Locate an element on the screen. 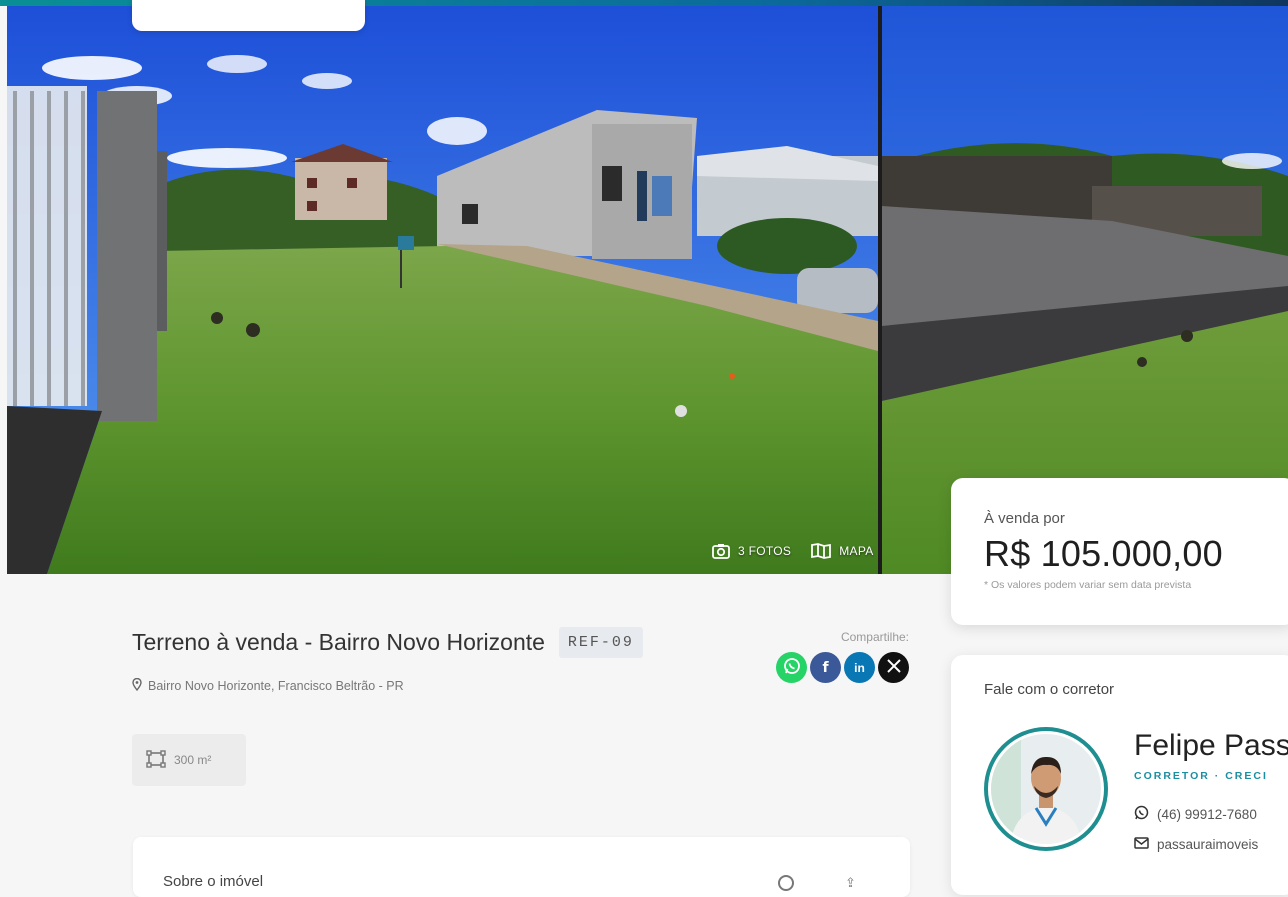 The height and width of the screenshot is (897, 1288). agent-avatar is located at coordinates (1046, 789).